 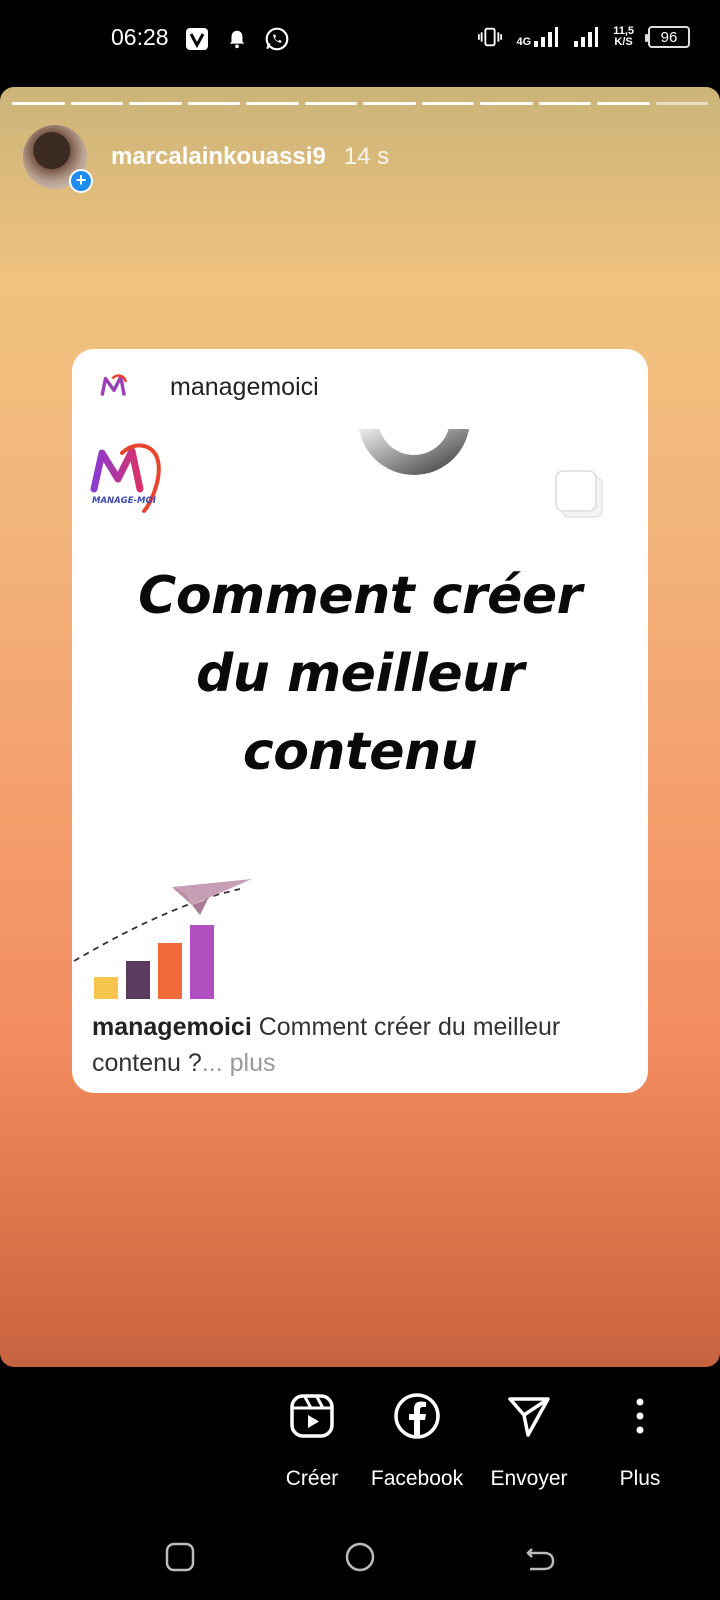 I want to click on story-actions-bar: Créer Facebook Envoyer Plus, so click(x=360, y=1442).